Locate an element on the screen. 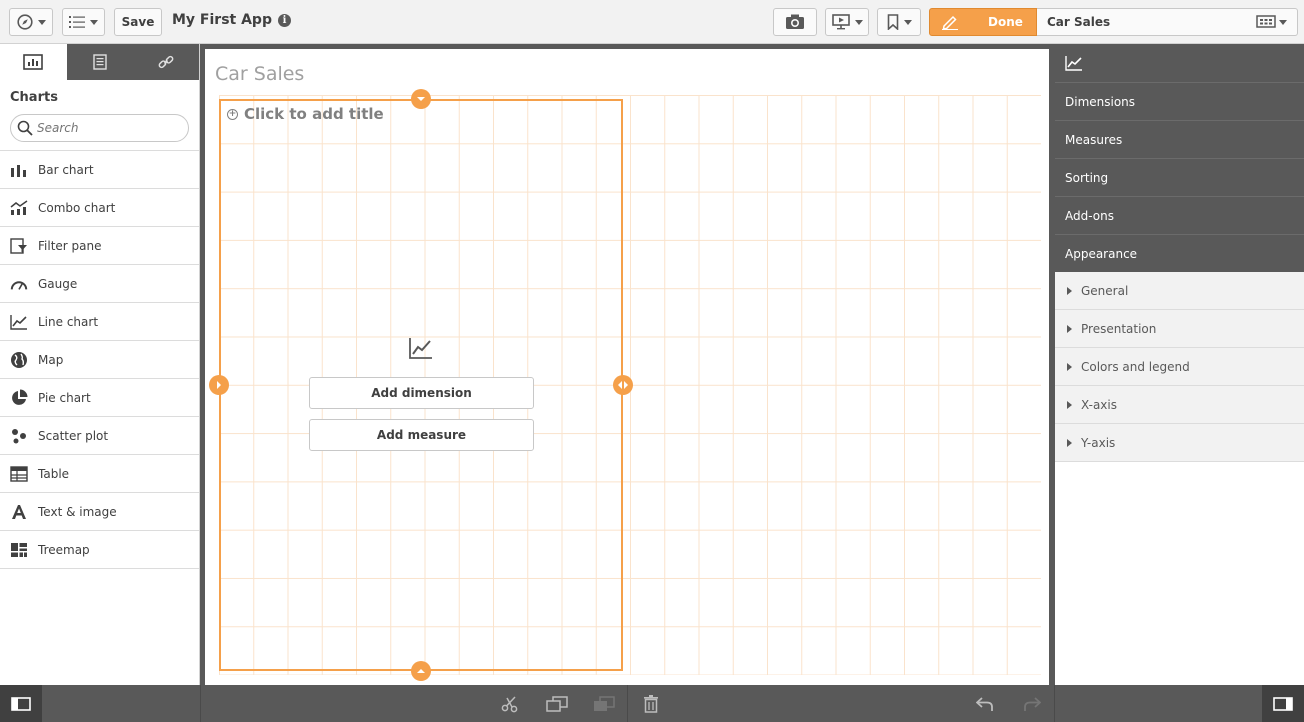 The height and width of the screenshot is (722, 1304). copy-icon is located at coordinates (557, 704).